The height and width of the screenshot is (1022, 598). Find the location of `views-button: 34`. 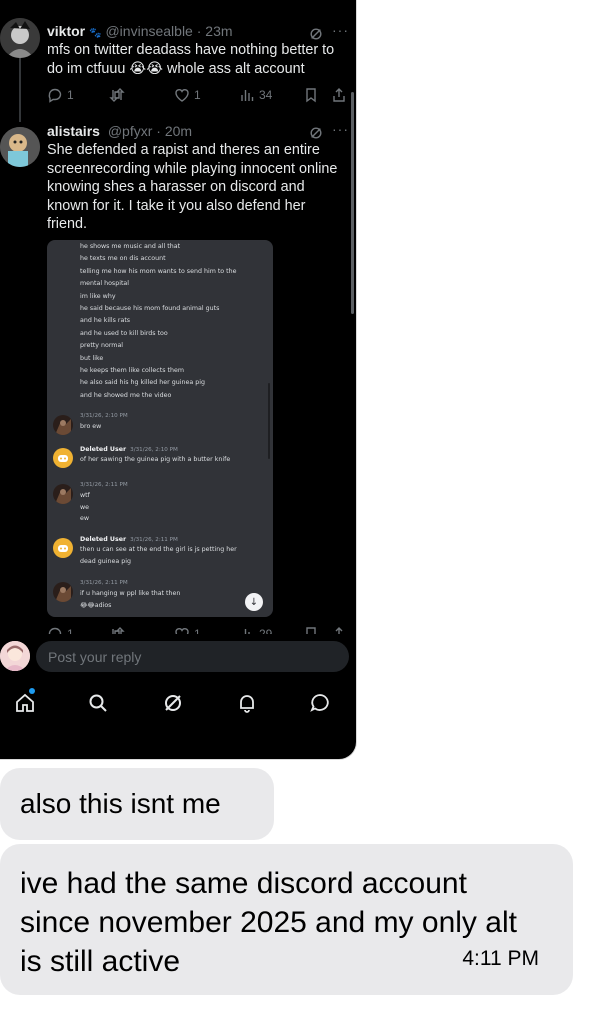

views-button: 34 is located at coordinates (255, 95).